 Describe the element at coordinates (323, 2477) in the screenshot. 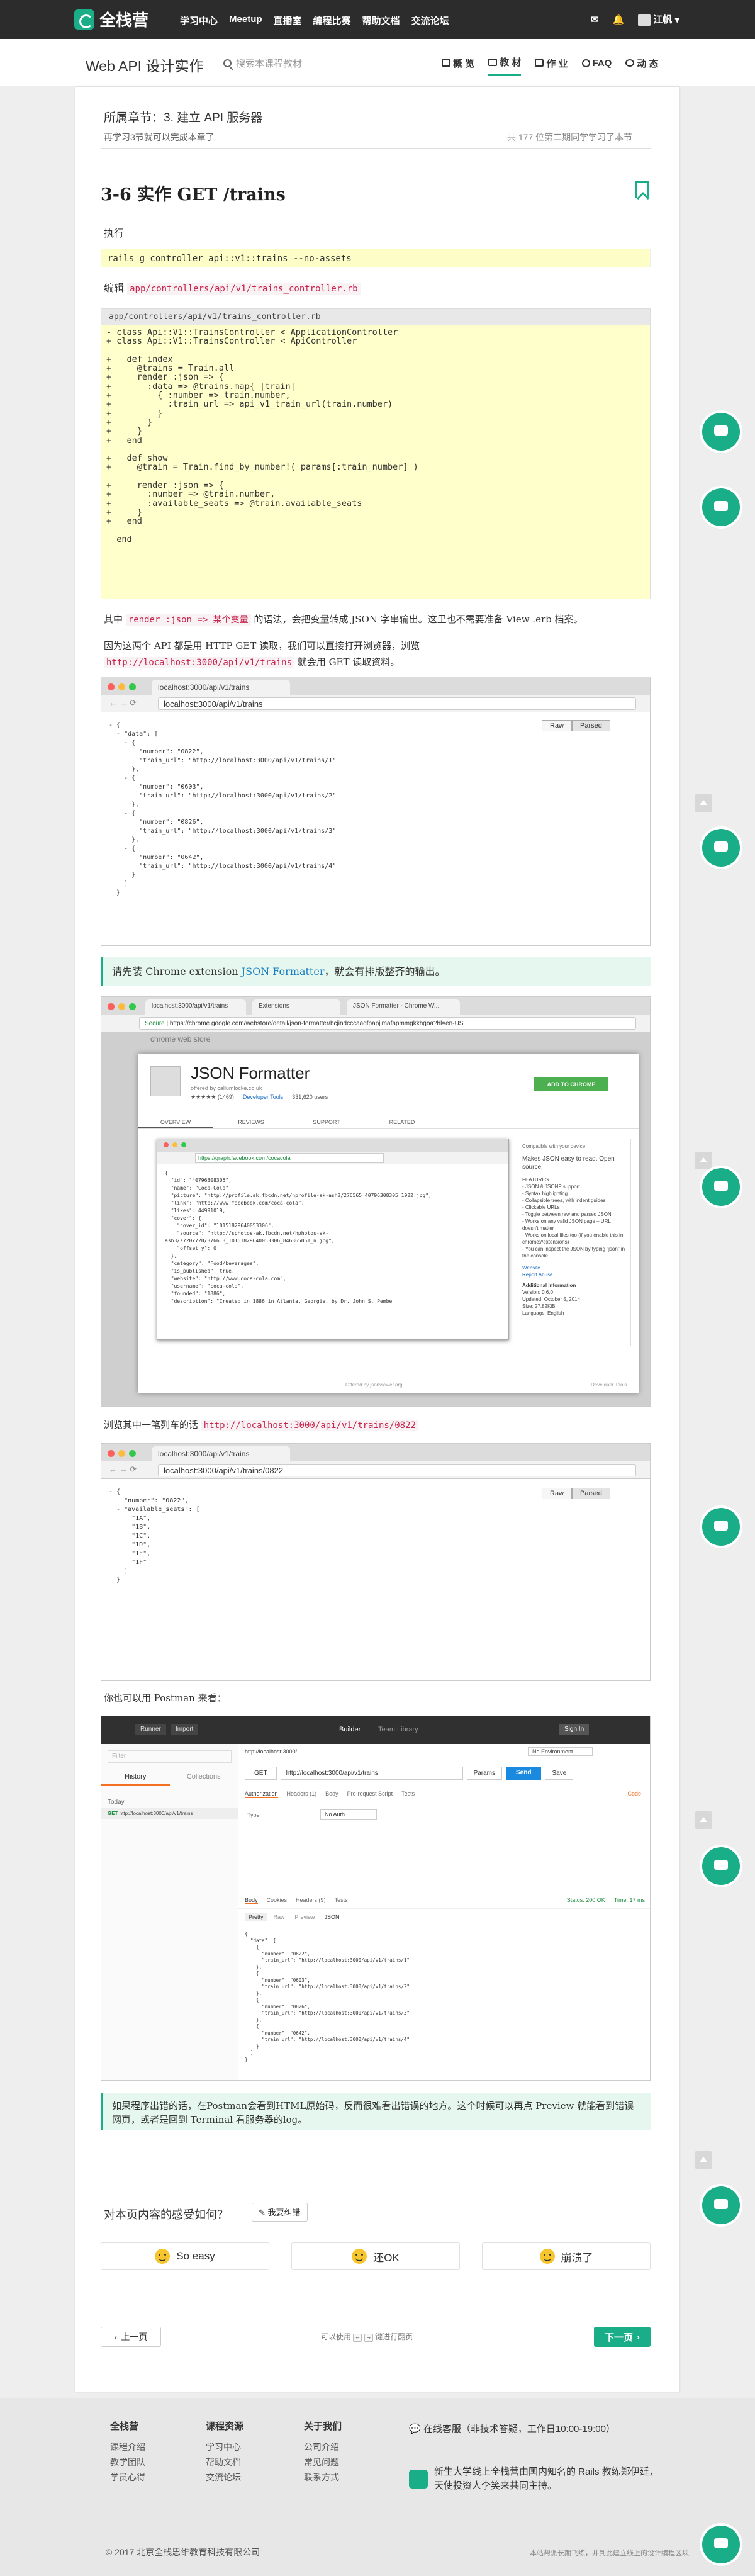

I see `footer-link: 联系方式` at that location.